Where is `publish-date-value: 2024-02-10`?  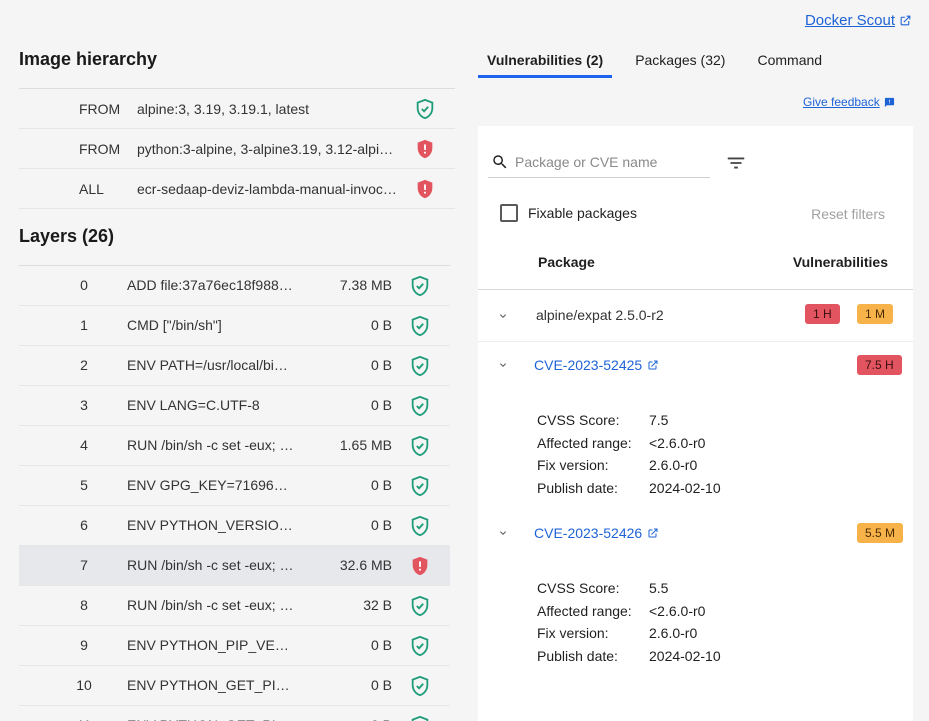
publish-date-value: 2024-02-10 is located at coordinates (685, 488).